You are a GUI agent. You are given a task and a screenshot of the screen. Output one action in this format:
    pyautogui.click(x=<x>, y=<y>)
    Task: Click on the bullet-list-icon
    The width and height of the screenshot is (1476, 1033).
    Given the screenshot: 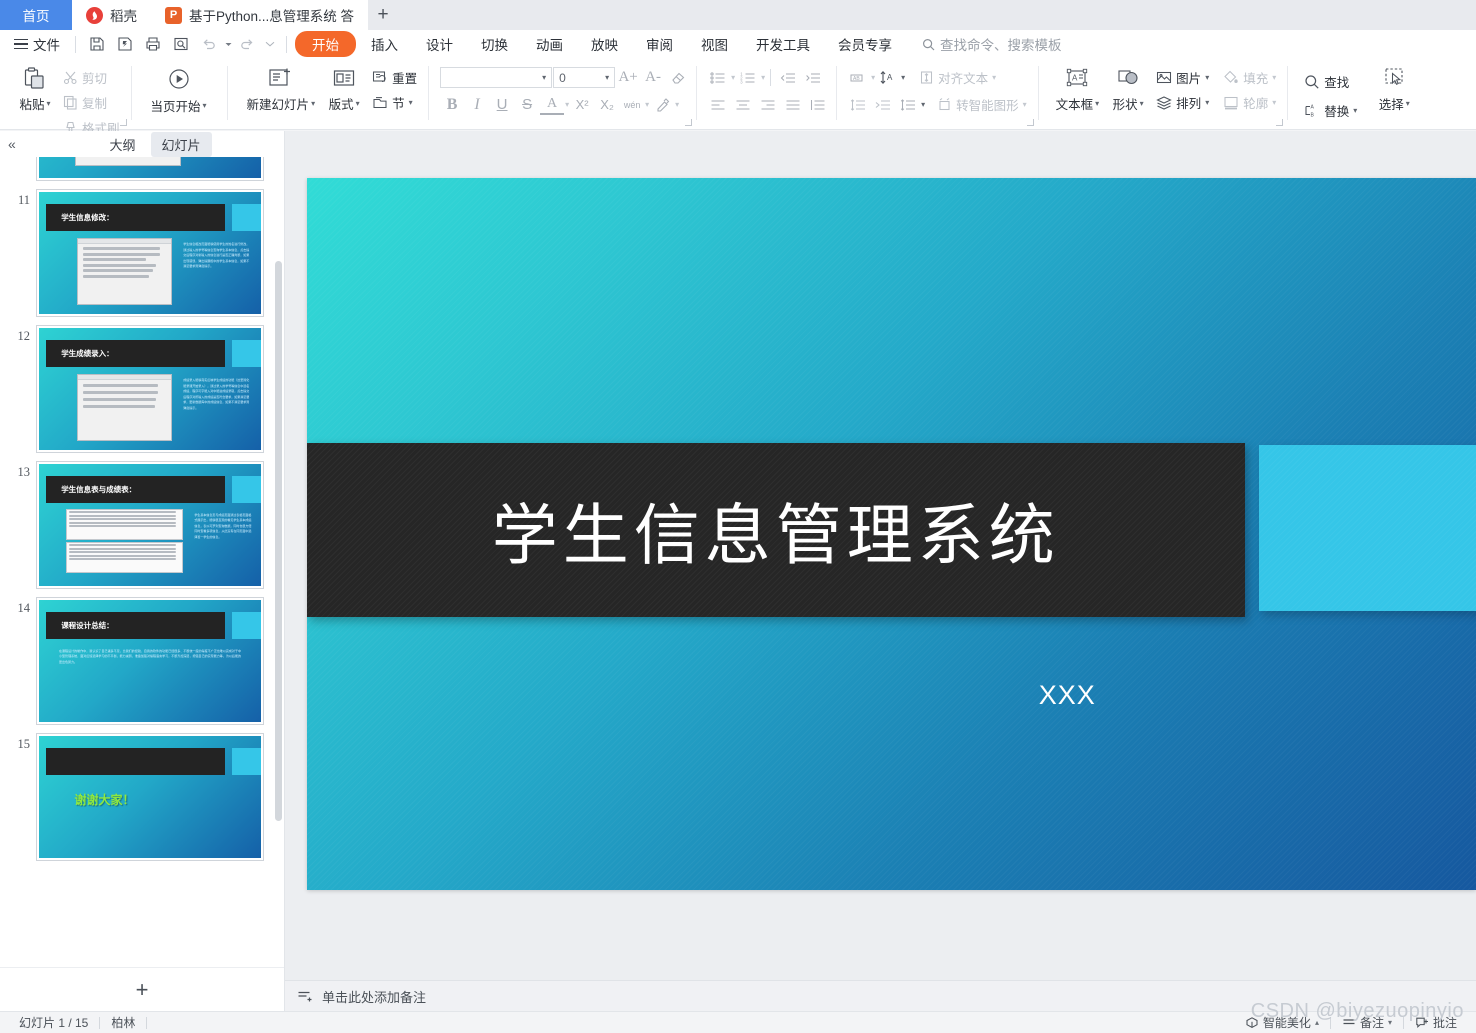 What is the action you would take?
    pyautogui.click(x=718, y=77)
    